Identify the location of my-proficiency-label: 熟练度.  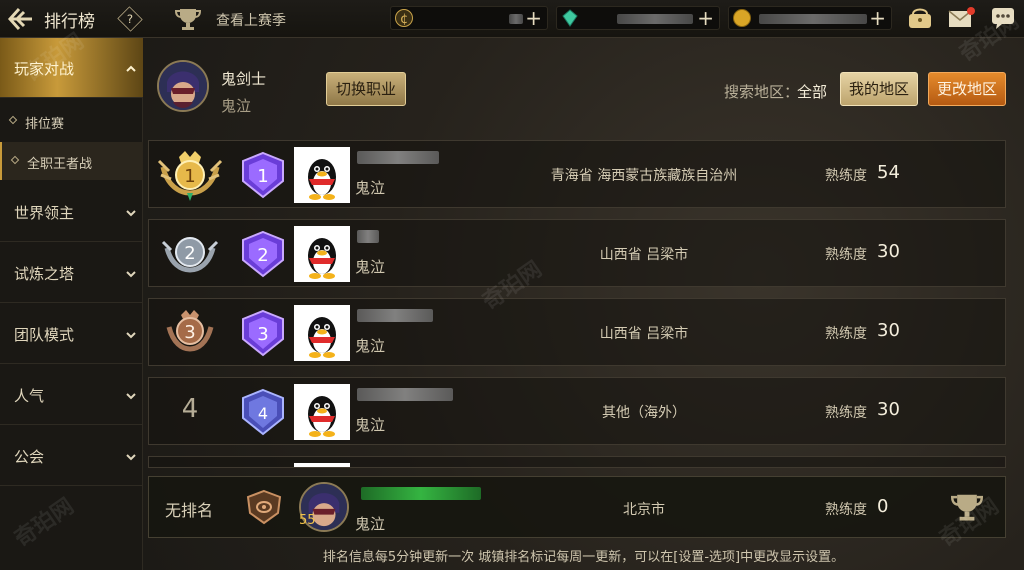
(846, 510).